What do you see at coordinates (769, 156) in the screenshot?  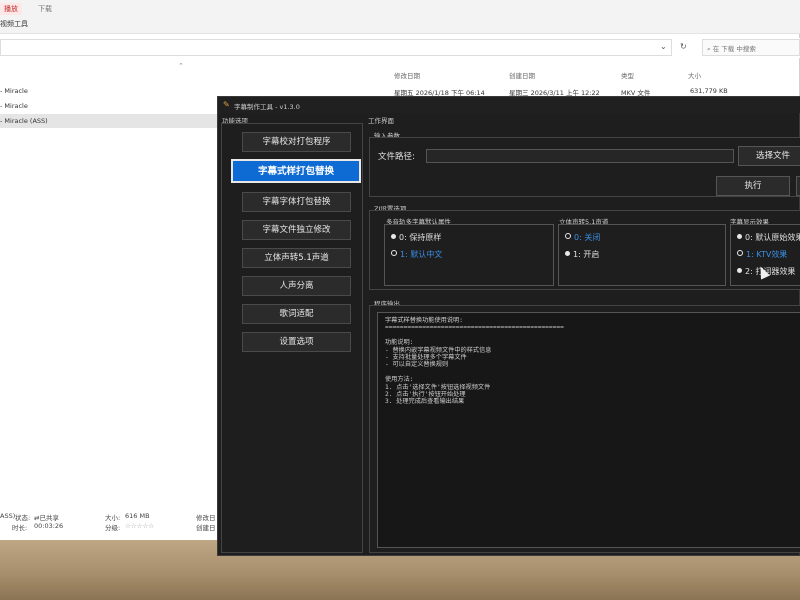 I see `select-file-button: 选择文件` at bounding box center [769, 156].